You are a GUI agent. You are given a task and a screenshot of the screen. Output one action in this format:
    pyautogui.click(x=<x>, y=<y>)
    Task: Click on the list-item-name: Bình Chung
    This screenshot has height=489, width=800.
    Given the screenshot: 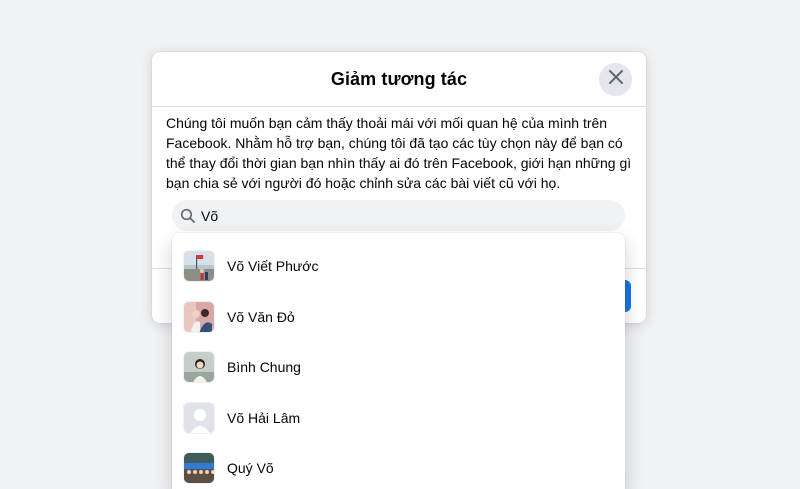 What is the action you would take?
    pyautogui.click(x=264, y=367)
    